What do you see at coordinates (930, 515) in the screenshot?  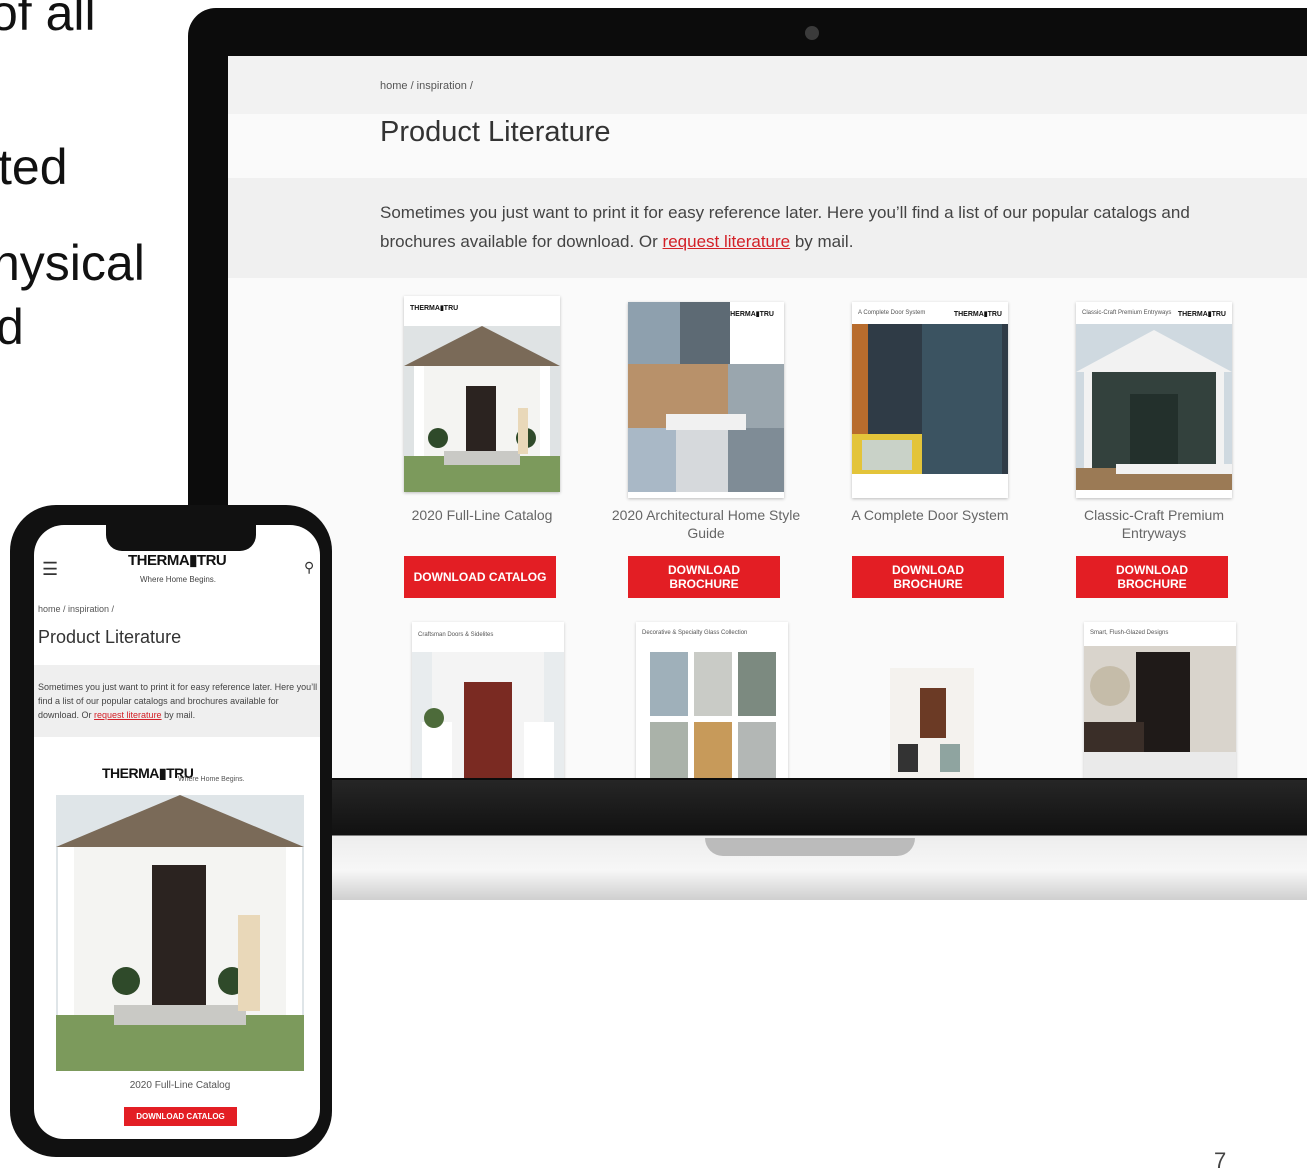 I see `card-title: A Complete Door System` at bounding box center [930, 515].